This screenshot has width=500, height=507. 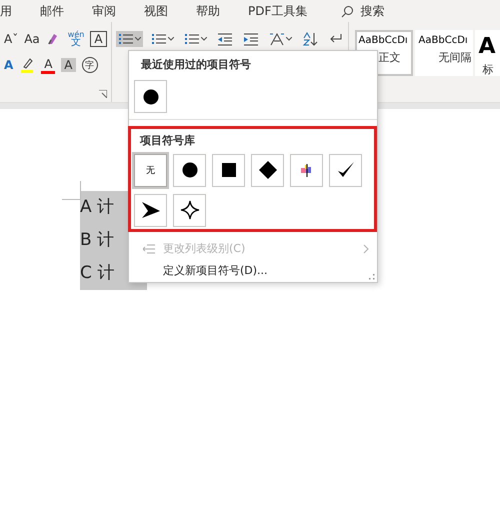 I want to click on document-line: C 计, so click(x=98, y=273).